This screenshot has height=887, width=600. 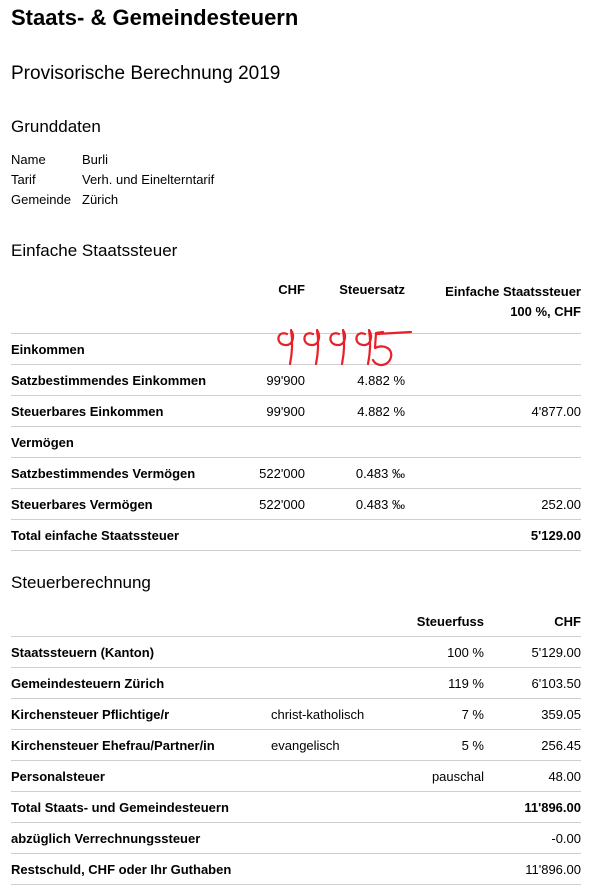 What do you see at coordinates (273, 411) in the screenshot?
I see `row-chf: 99'900` at bounding box center [273, 411].